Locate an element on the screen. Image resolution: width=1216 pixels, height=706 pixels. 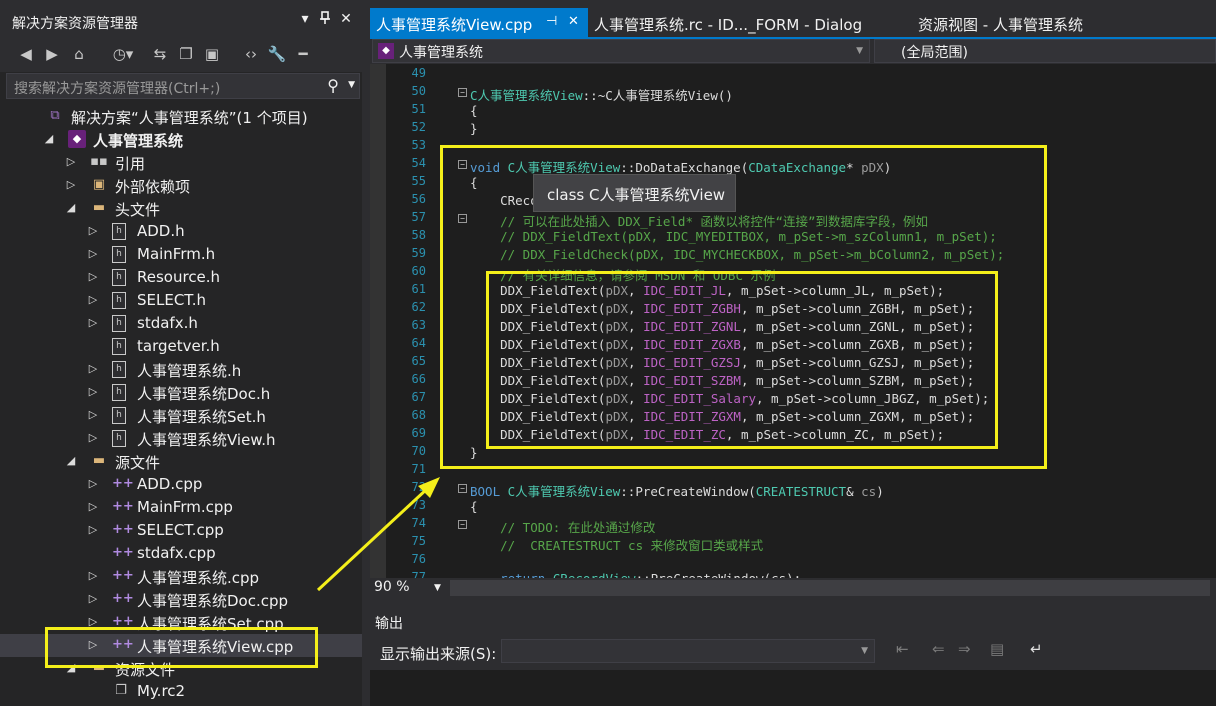
tab-resource-view: 资源视图 - 人事管理系统 is located at coordinates (1016, 23).